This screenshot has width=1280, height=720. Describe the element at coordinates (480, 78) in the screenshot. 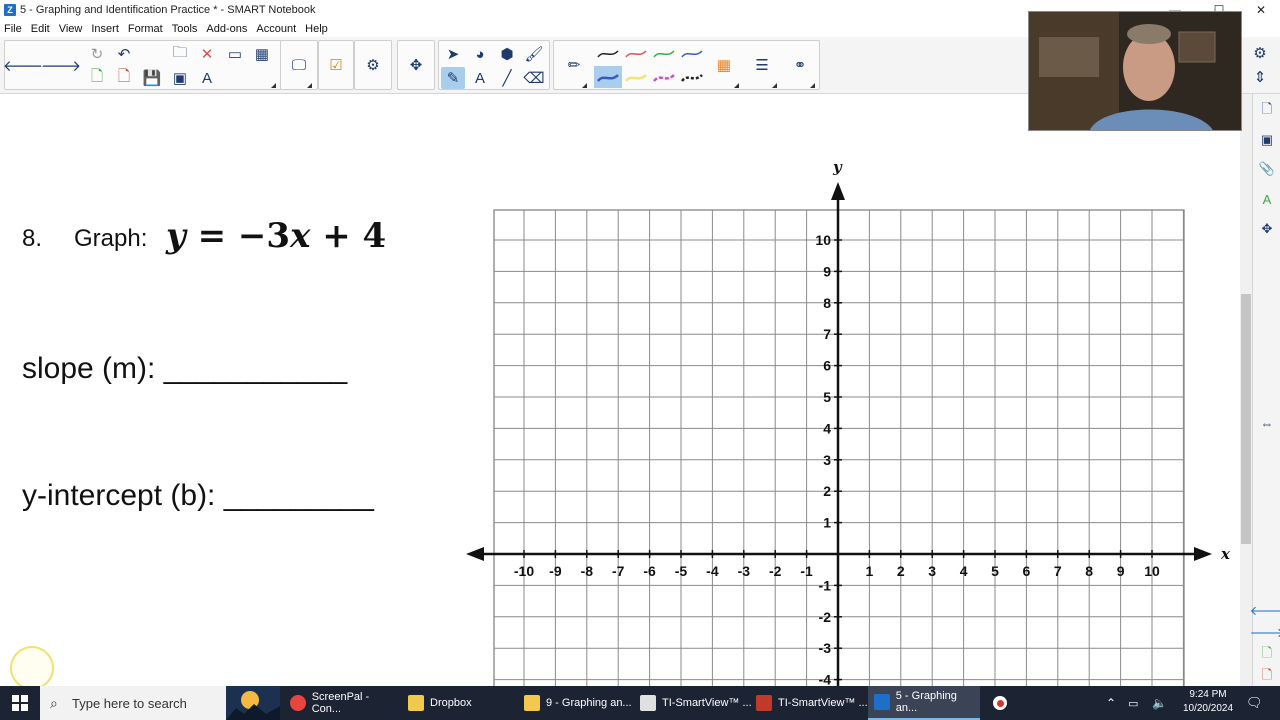

I see `text-tool-icon: A` at that location.